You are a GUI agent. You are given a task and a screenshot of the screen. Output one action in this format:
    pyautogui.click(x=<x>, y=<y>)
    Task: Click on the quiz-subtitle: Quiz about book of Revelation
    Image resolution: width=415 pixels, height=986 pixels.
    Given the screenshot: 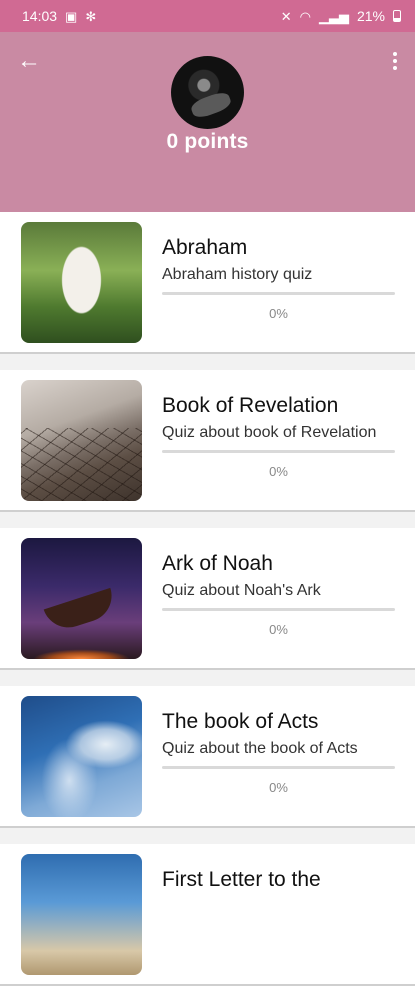 What is the action you would take?
    pyautogui.click(x=269, y=432)
    